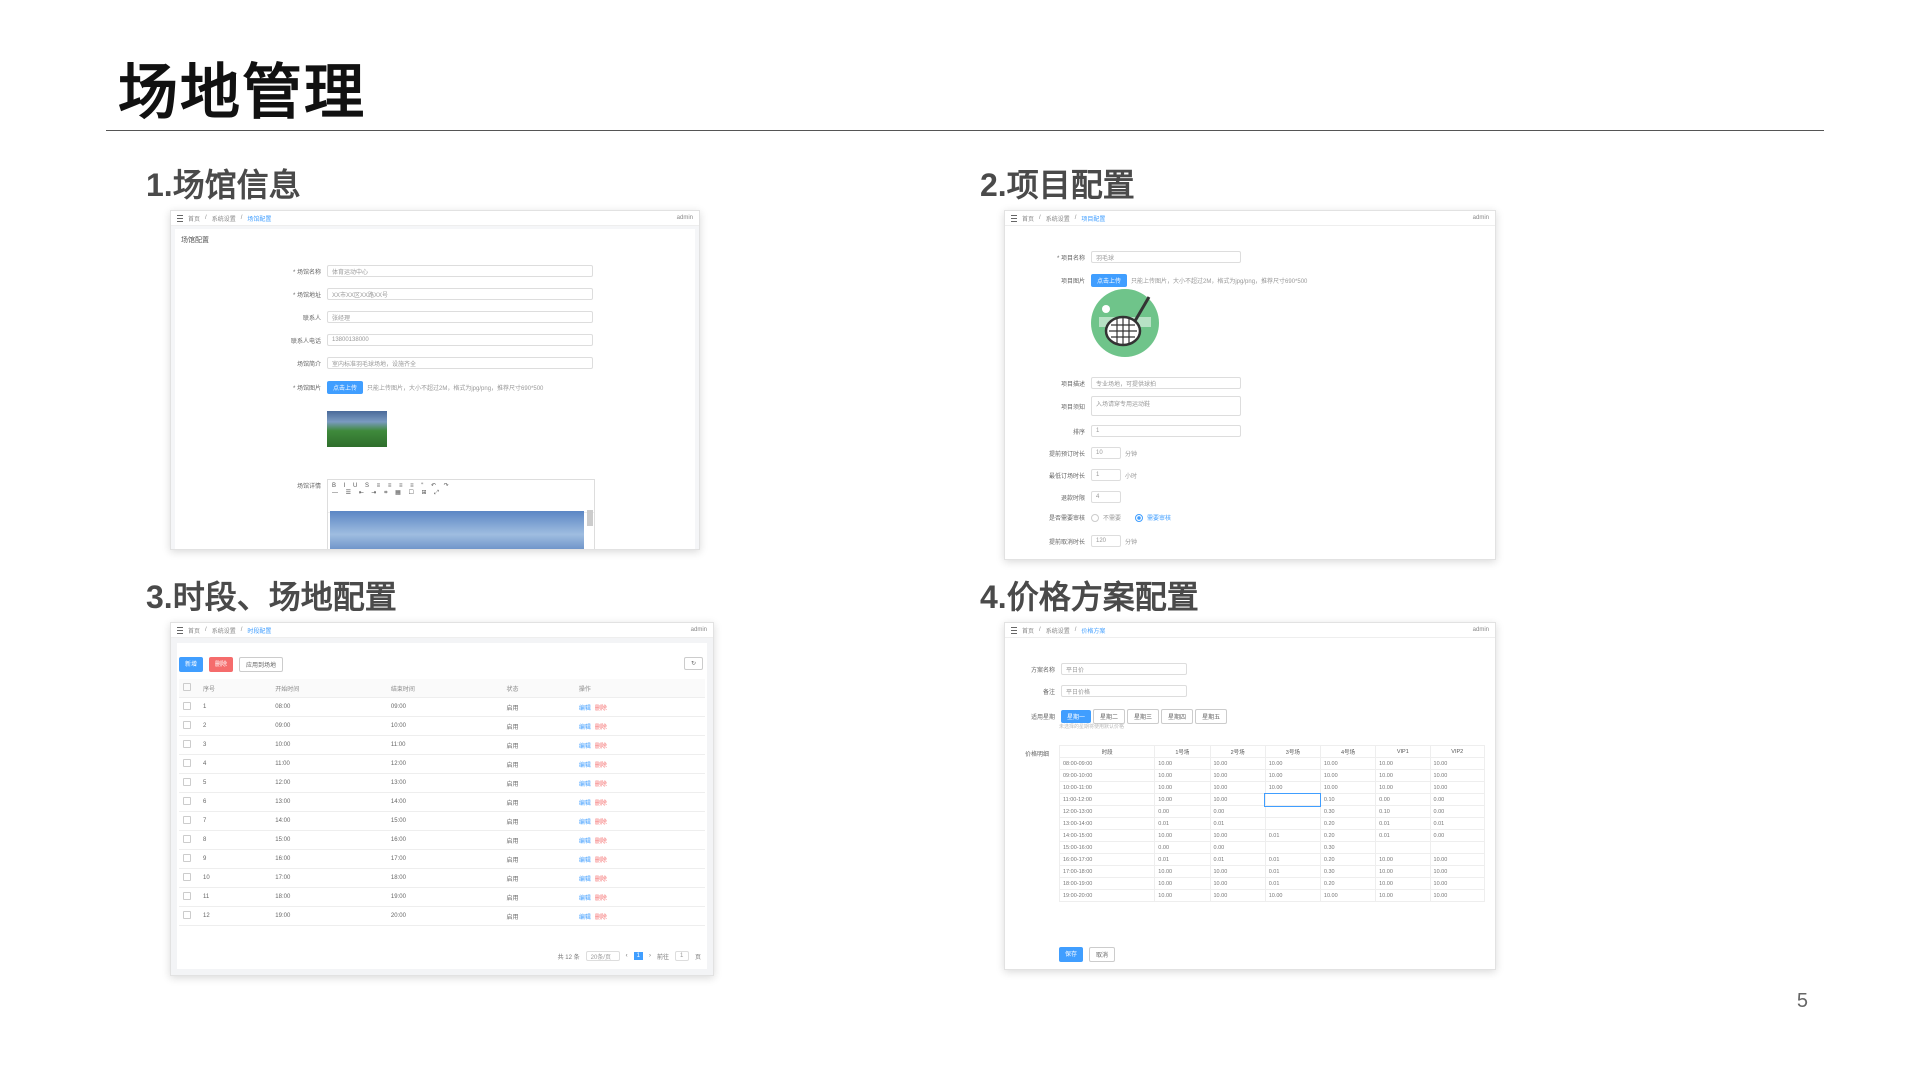  I want to click on weekday-button: 星期四, so click(1177, 716).